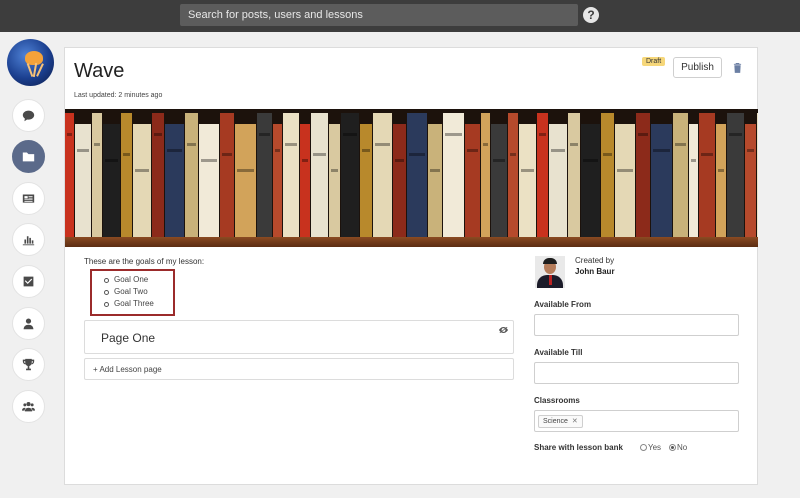 Image resolution: width=800 pixels, height=498 pixels. I want to click on remove-tag-icon: ✕, so click(575, 421).